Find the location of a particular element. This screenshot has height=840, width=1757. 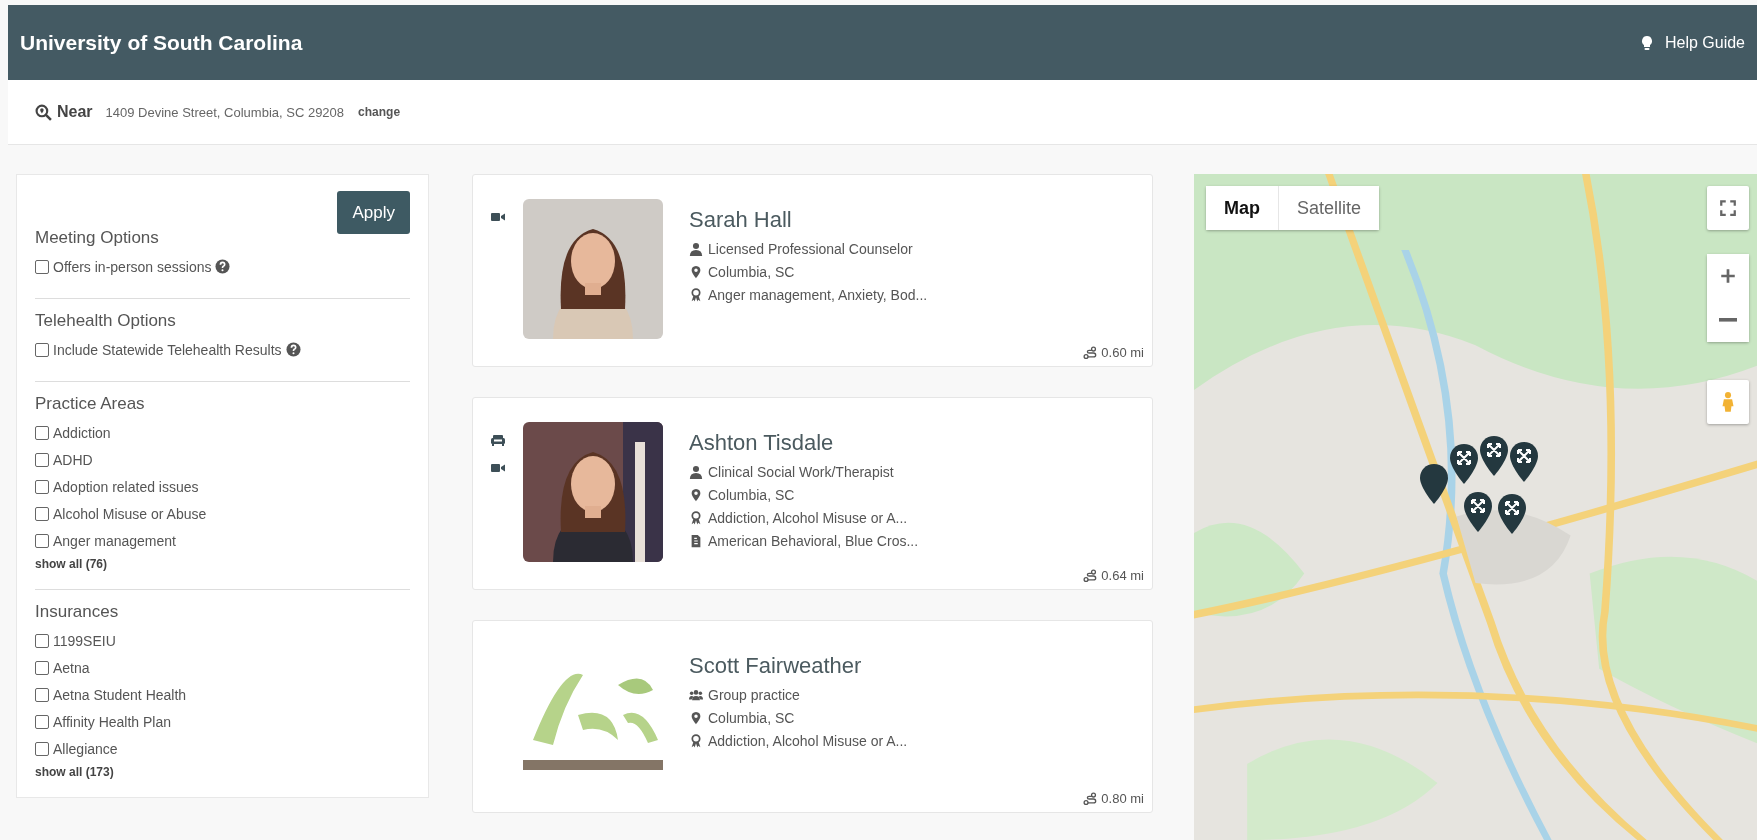

result-card: Ashton Tisdale Clinical Social Work/Therapist Columbia, SC Addiction, Alcohol Misuse or A... American Behavioral, Blue Cros... 0.64 mi is located at coordinates (812, 493).